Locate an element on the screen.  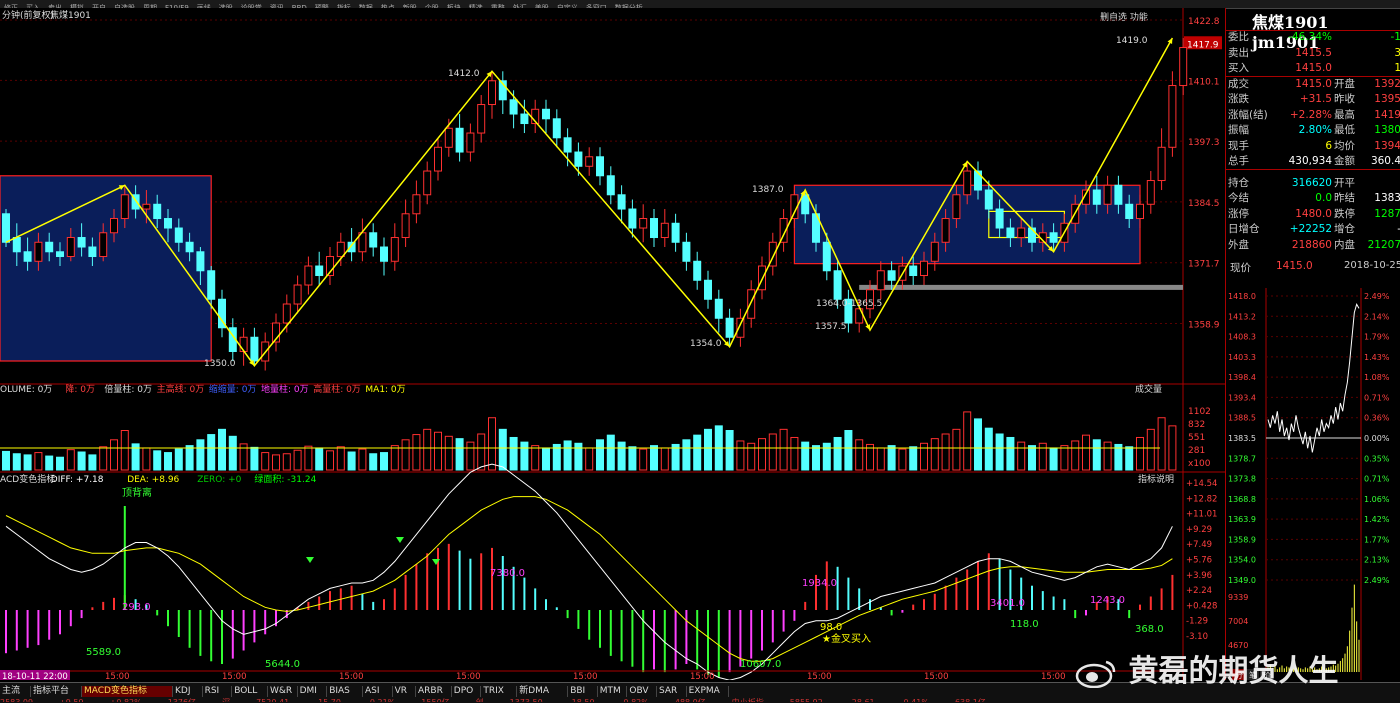
macd-axis-label: +3.96 is located at coordinates (1199, 576).